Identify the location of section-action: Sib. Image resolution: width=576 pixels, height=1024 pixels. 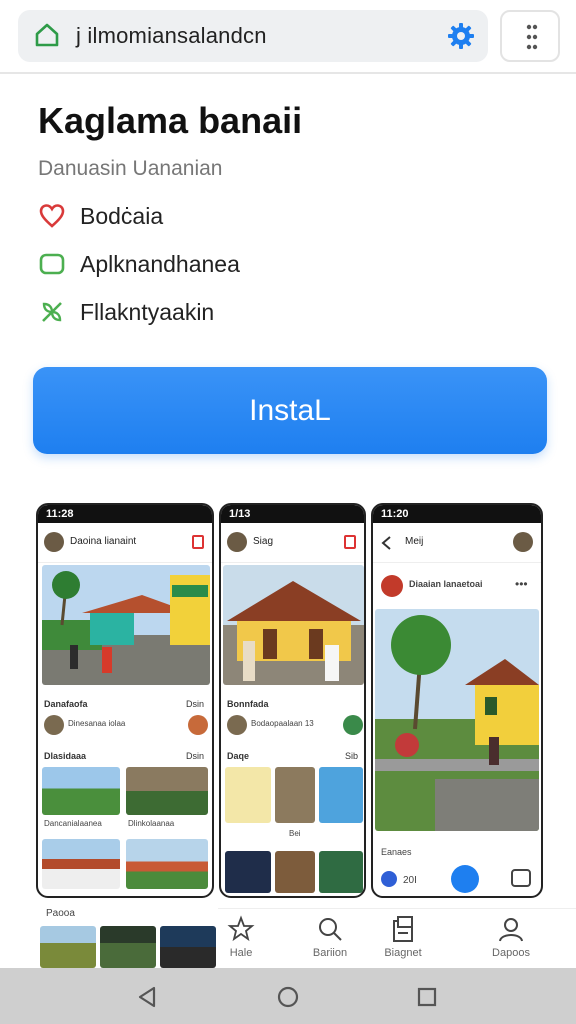
(351, 756).